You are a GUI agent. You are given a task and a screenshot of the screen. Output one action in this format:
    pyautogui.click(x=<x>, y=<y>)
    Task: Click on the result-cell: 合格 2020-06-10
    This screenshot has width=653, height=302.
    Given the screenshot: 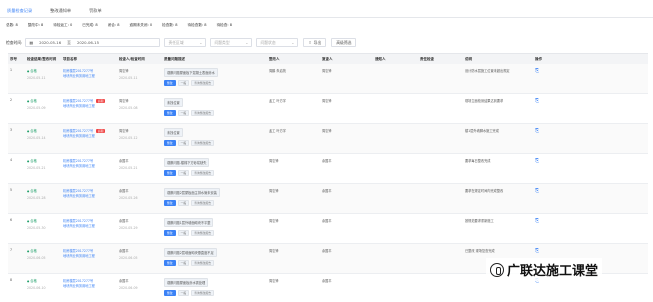 What is the action you would take?
    pyautogui.click(x=43, y=284)
    